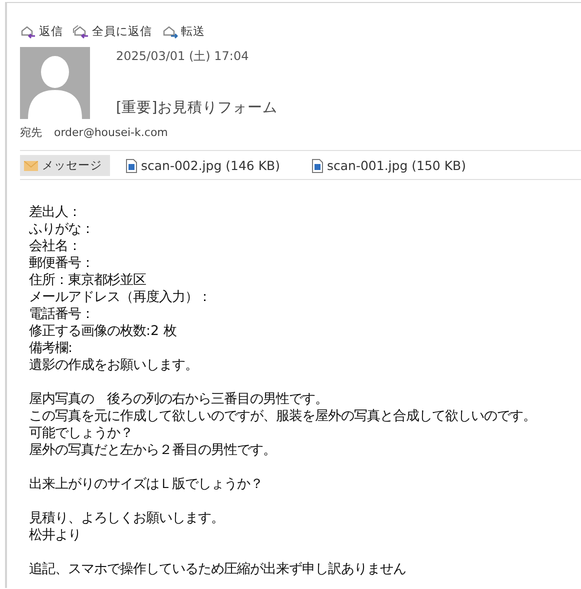 Image resolution: width=581 pixels, height=589 pixels. Describe the element at coordinates (55, 535) in the screenshot. I see `body-text-line: 松井より` at that location.